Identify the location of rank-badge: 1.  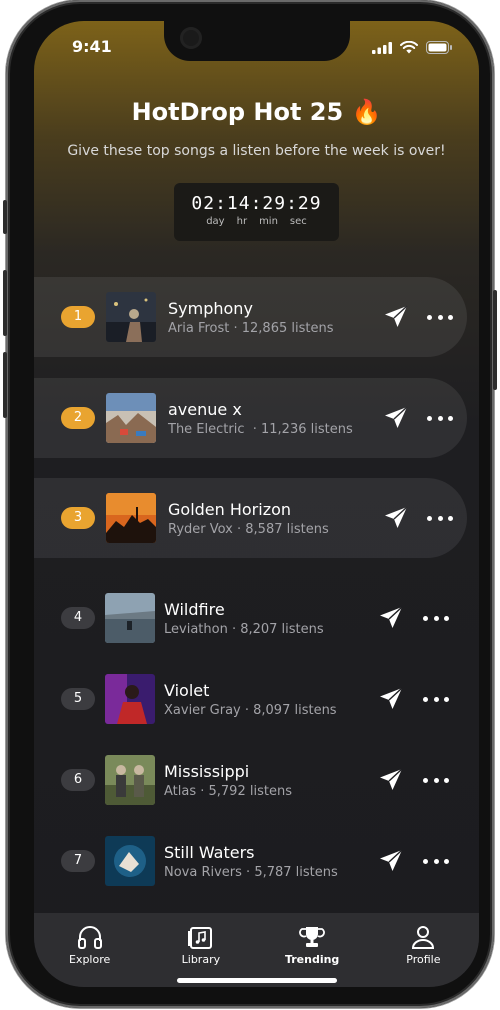
(78, 317).